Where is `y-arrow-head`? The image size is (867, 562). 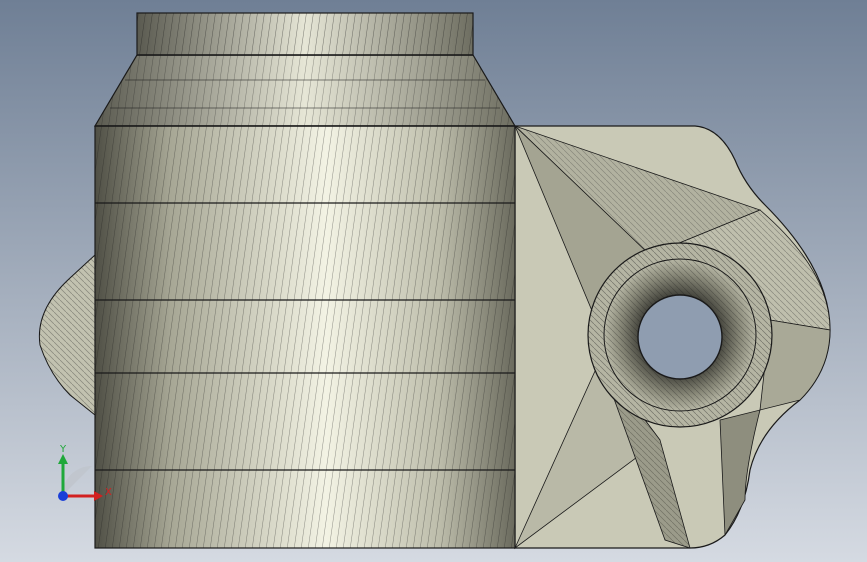
y-arrow-head is located at coordinates (63, 459).